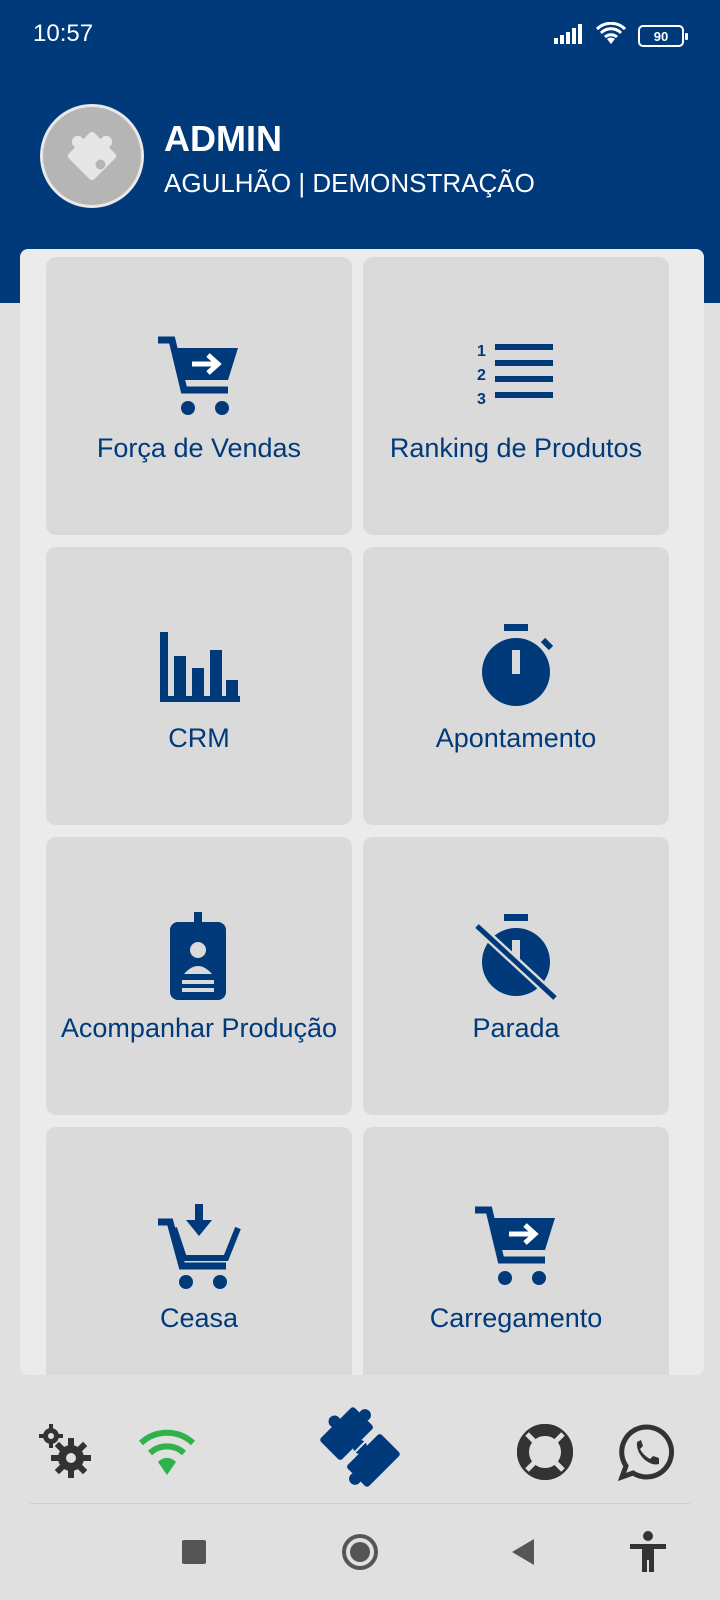  I want to click on menu-item-label: Ranking de Produtos, so click(516, 447).